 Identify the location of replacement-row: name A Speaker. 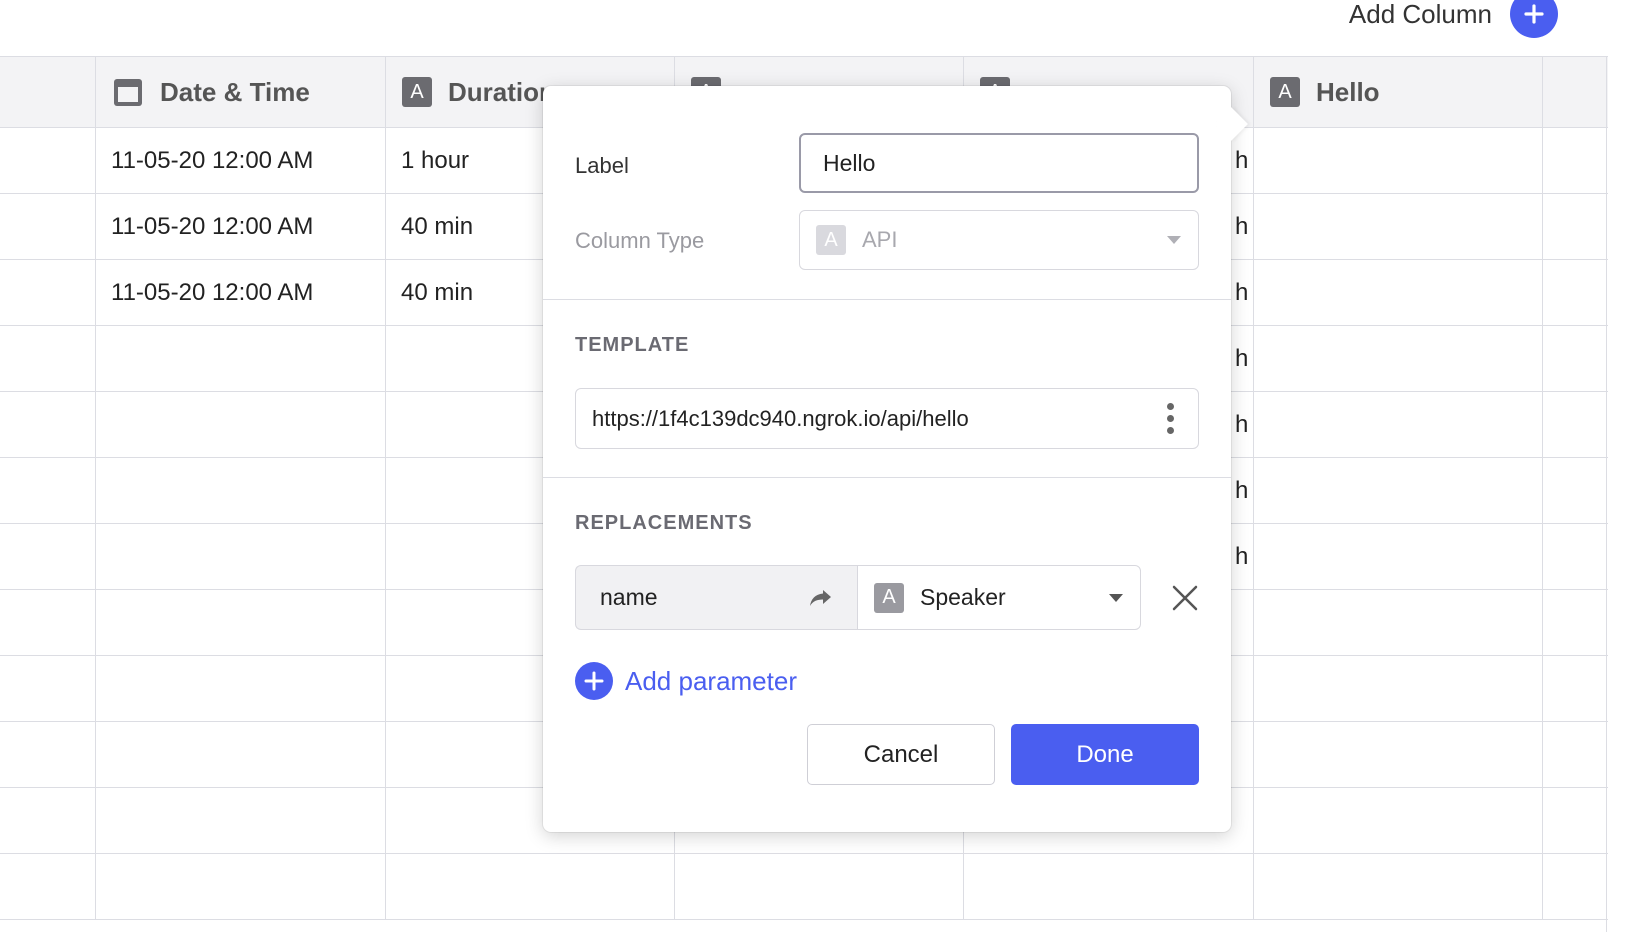
(887, 597).